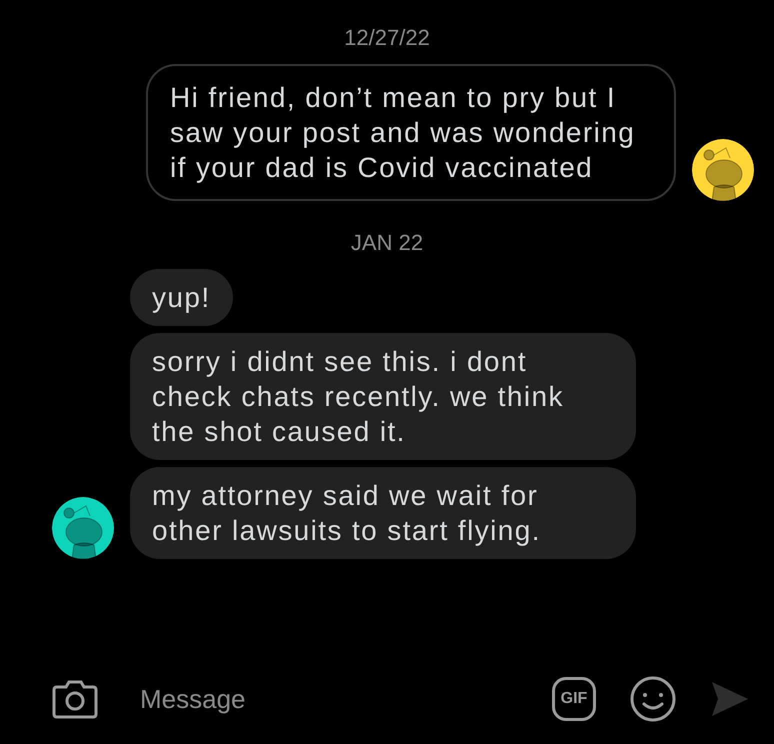  What do you see at coordinates (653, 699) in the screenshot?
I see `emoji-icon` at bounding box center [653, 699].